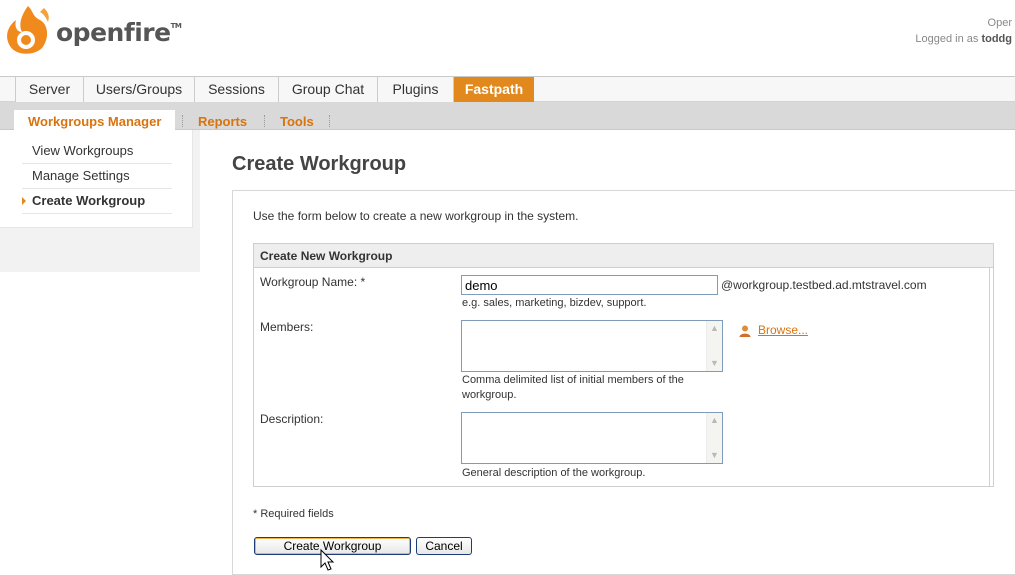  What do you see at coordinates (999, 23) in the screenshot?
I see `version-text: Oper` at bounding box center [999, 23].